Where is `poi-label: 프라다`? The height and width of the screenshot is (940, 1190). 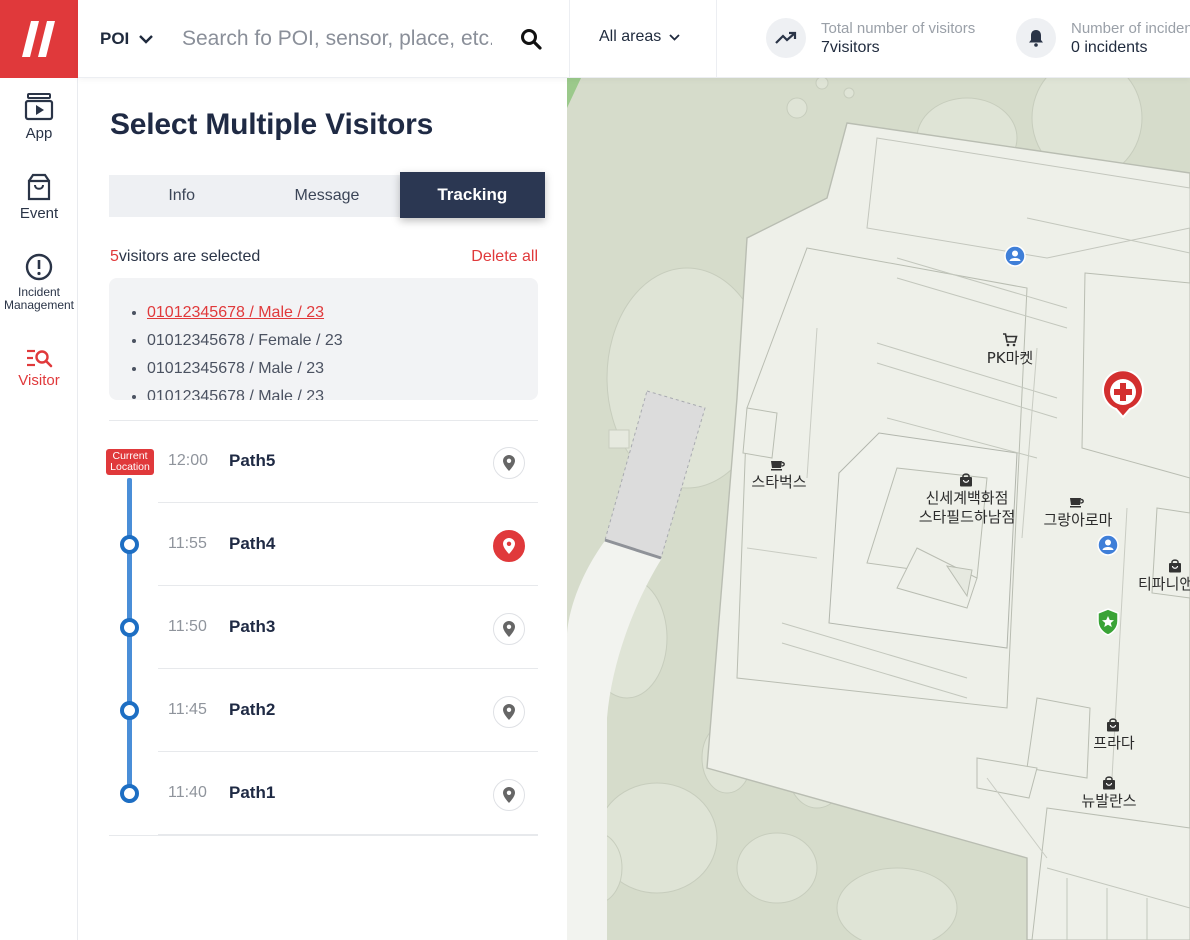
poi-label: 프라다 is located at coordinates (1114, 743).